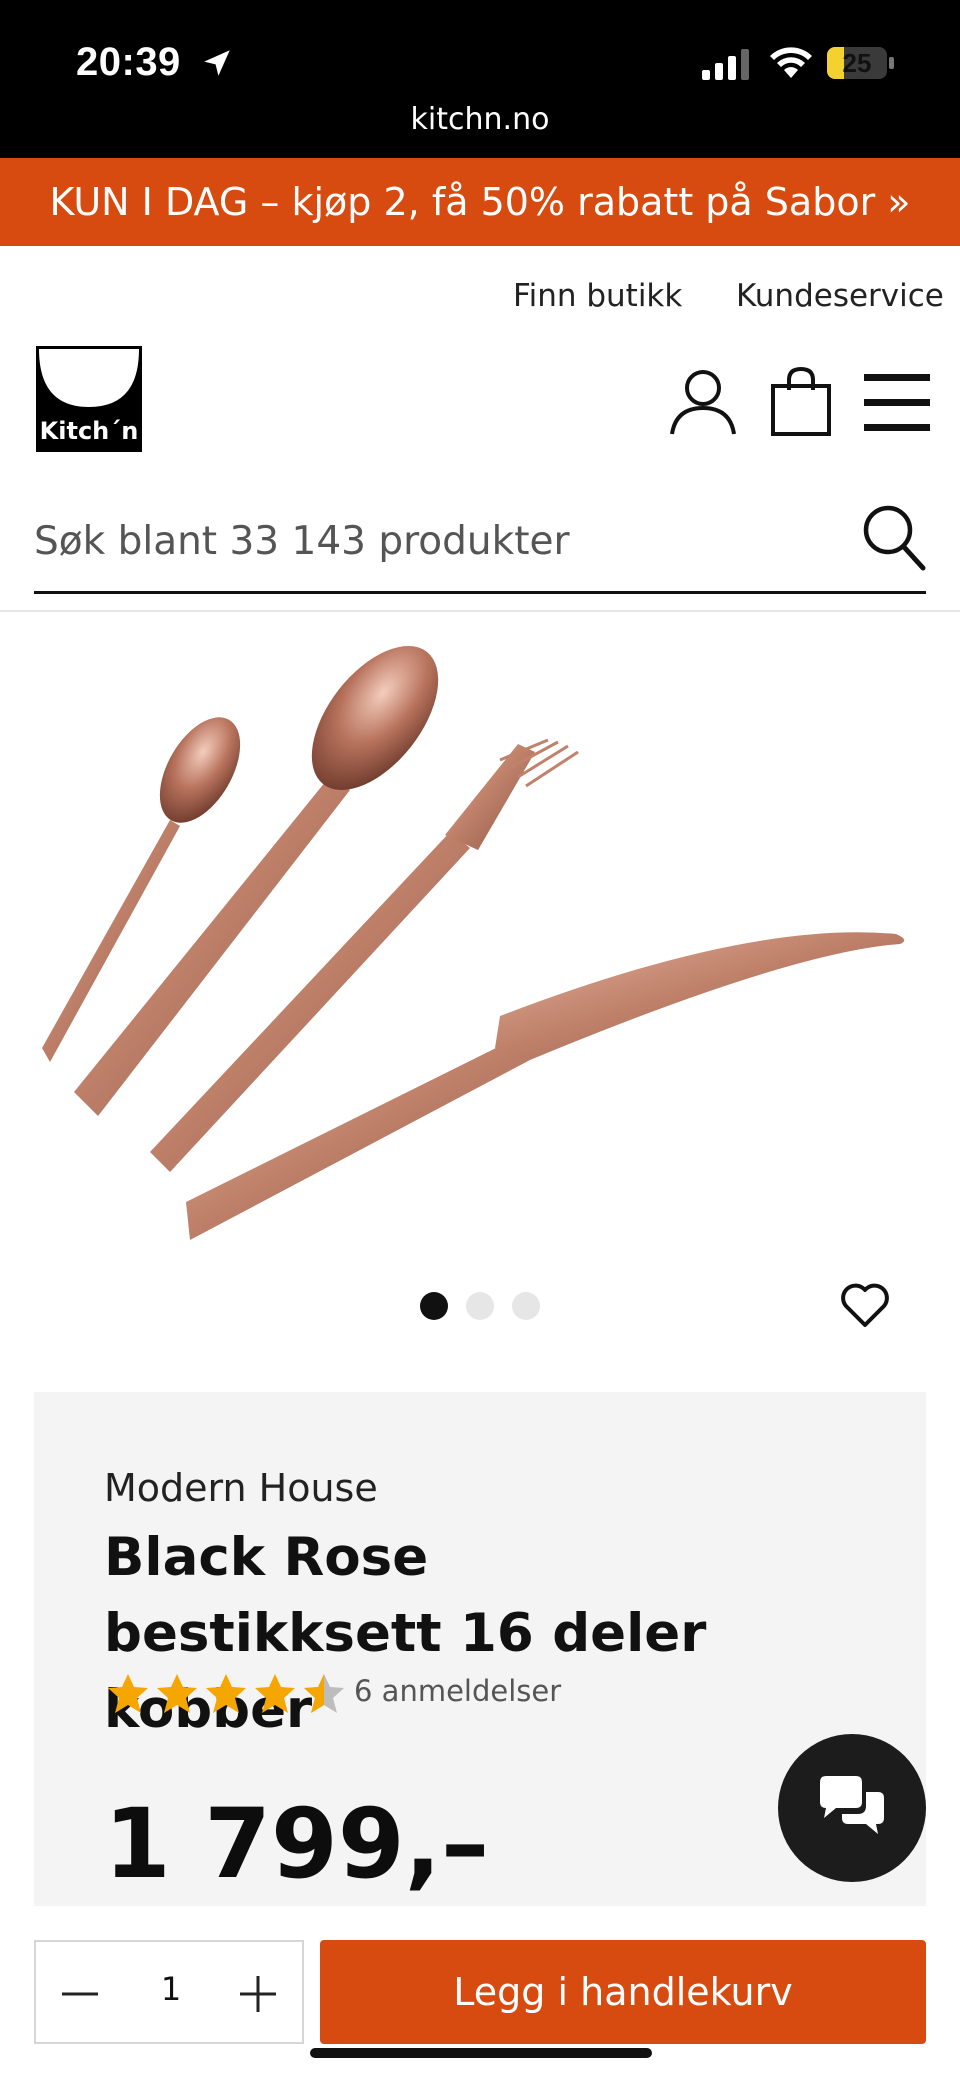 This screenshot has width=960, height=2078. Describe the element at coordinates (897, 403) in the screenshot. I see `menu-icon` at that location.